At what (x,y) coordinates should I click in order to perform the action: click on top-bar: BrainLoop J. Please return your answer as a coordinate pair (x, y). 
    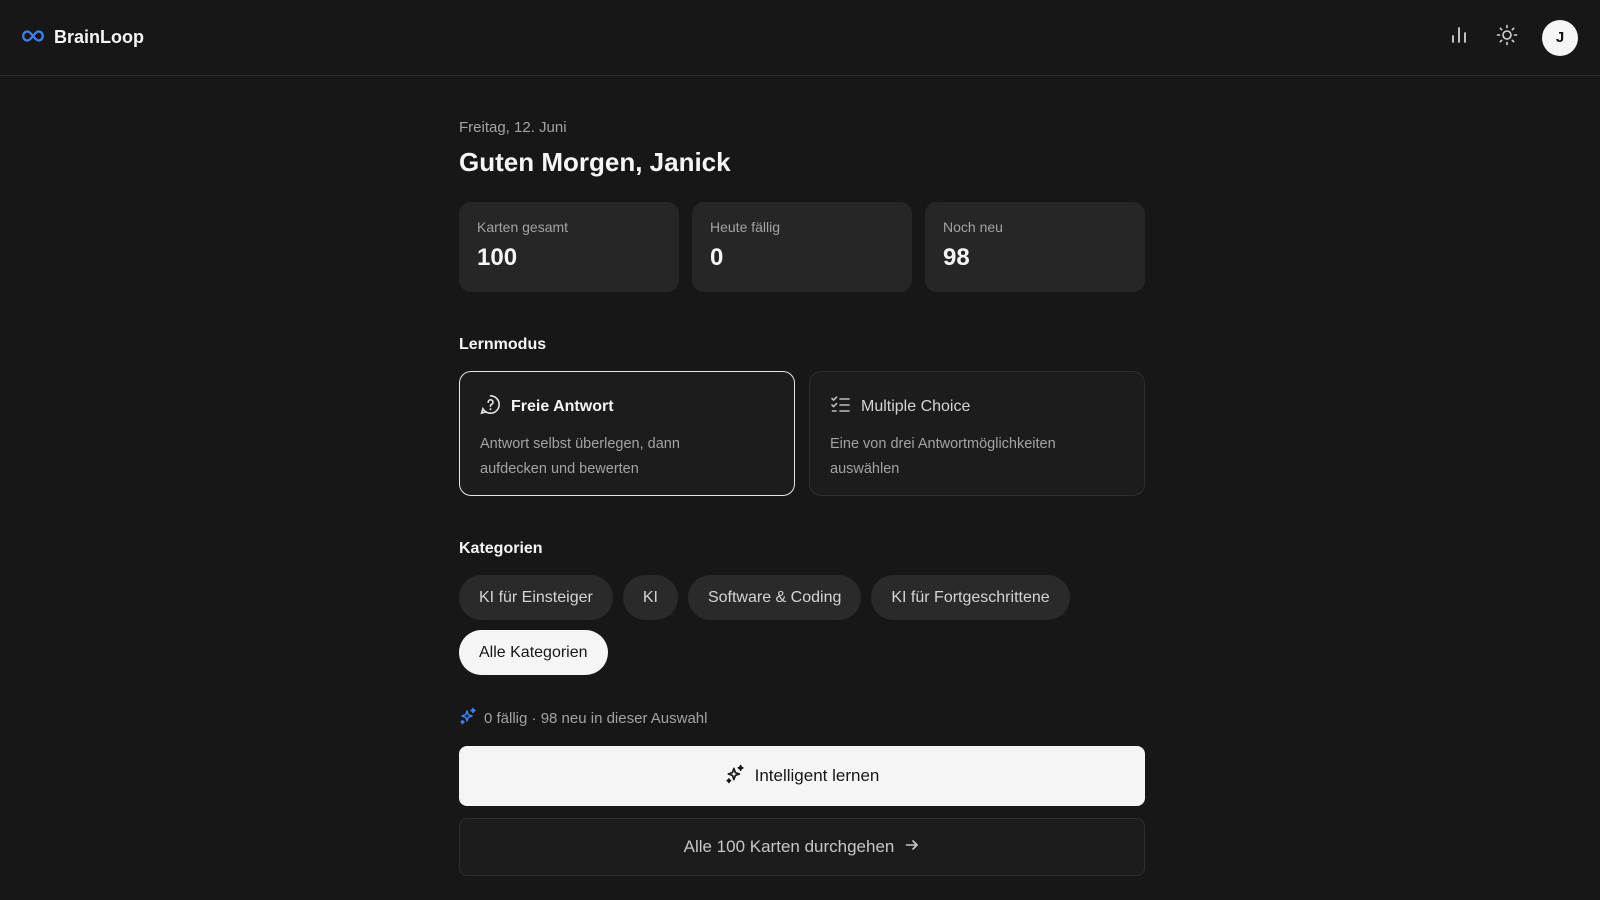
    Looking at the image, I should click on (800, 38).